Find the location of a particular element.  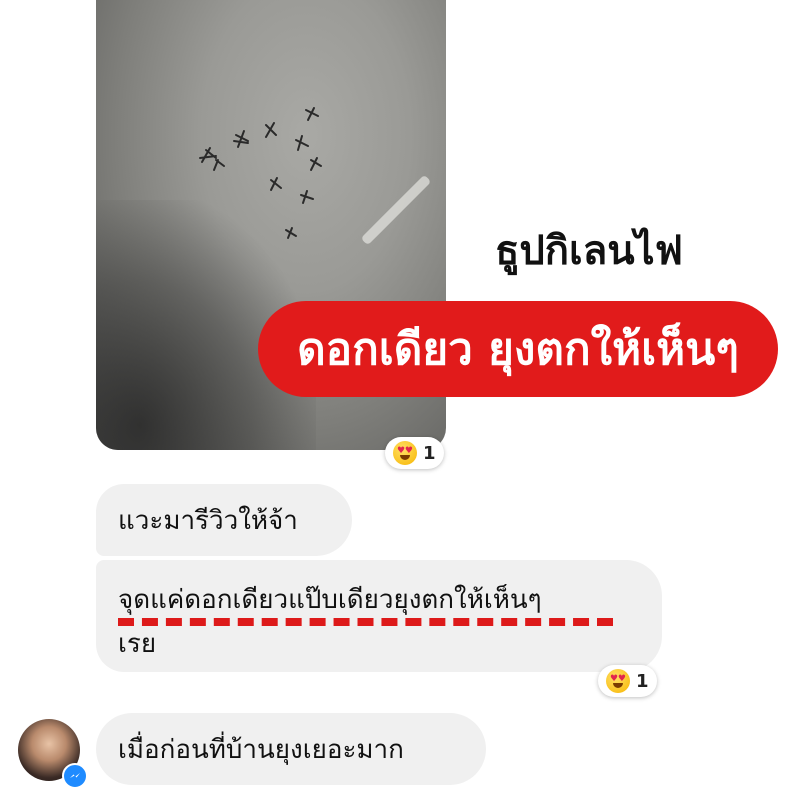

message-text: เมื่อก่อนที่บ้านยุงเยอะมาก is located at coordinates (261, 749).